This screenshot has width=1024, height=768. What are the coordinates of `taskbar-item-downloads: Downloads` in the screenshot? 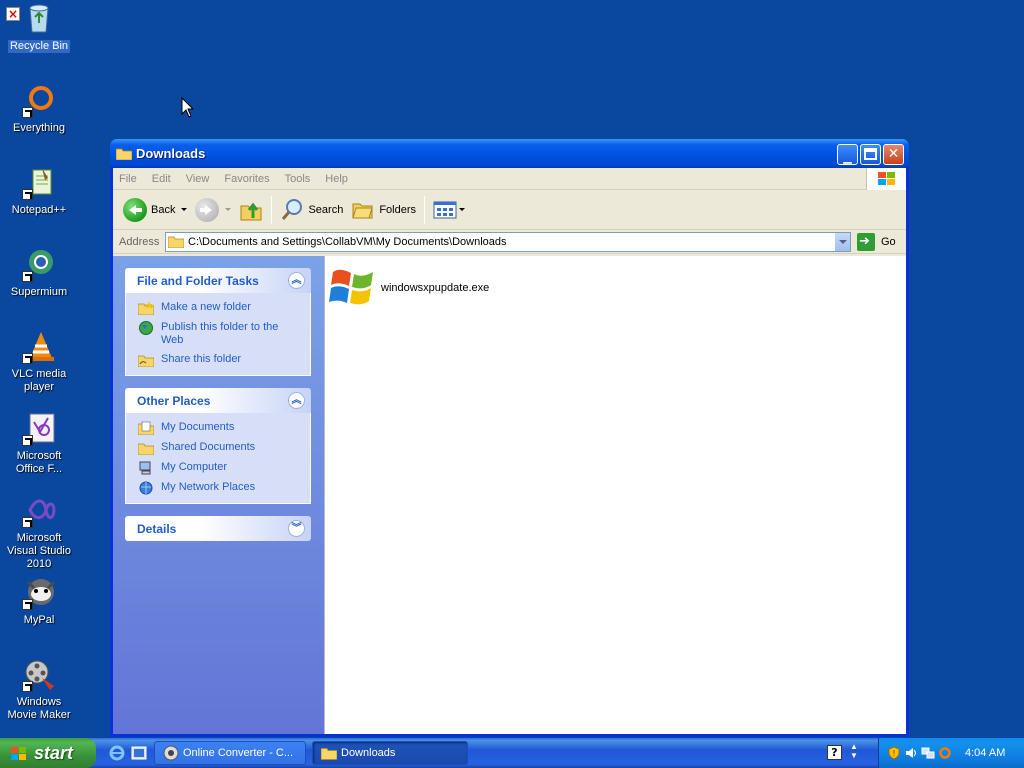 It's located at (390, 753).